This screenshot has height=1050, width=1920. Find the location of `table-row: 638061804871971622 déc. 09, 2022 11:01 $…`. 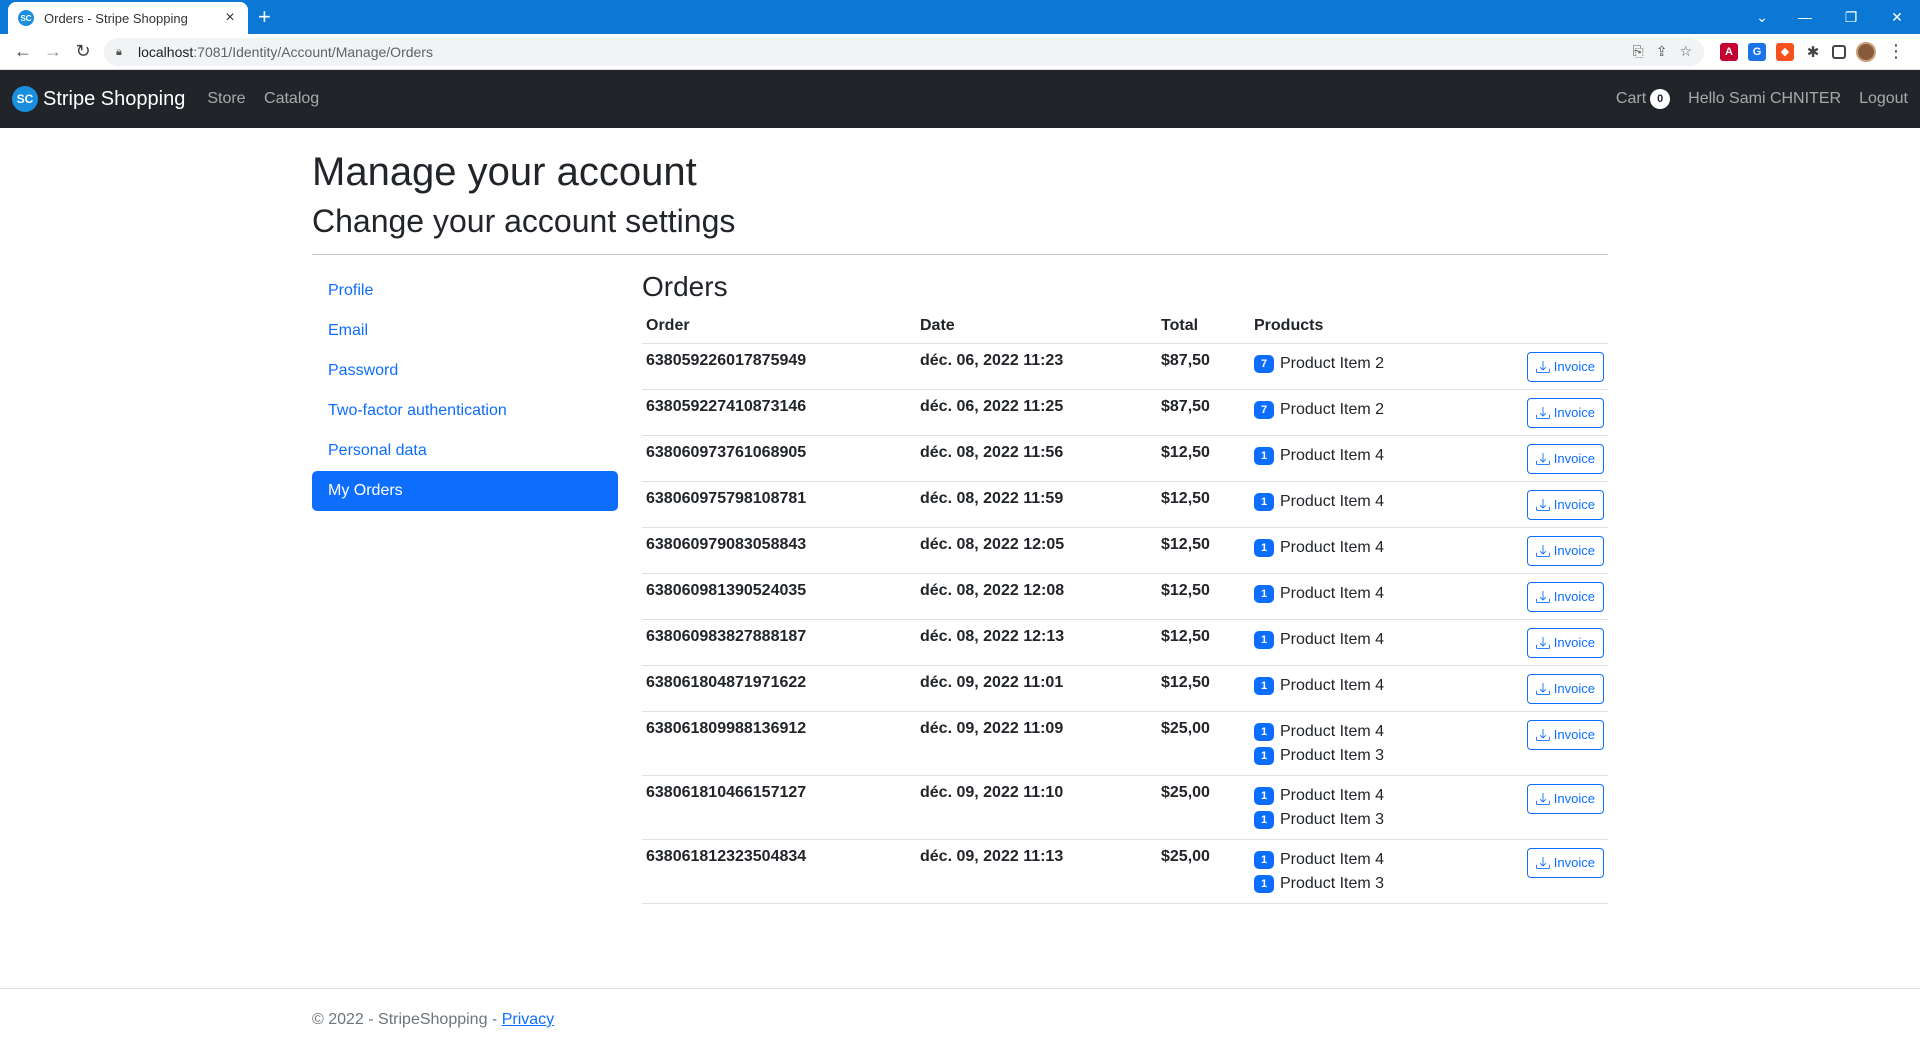

table-row: 638061804871971622 déc. 09, 2022 11:01 $… is located at coordinates (1125, 688).